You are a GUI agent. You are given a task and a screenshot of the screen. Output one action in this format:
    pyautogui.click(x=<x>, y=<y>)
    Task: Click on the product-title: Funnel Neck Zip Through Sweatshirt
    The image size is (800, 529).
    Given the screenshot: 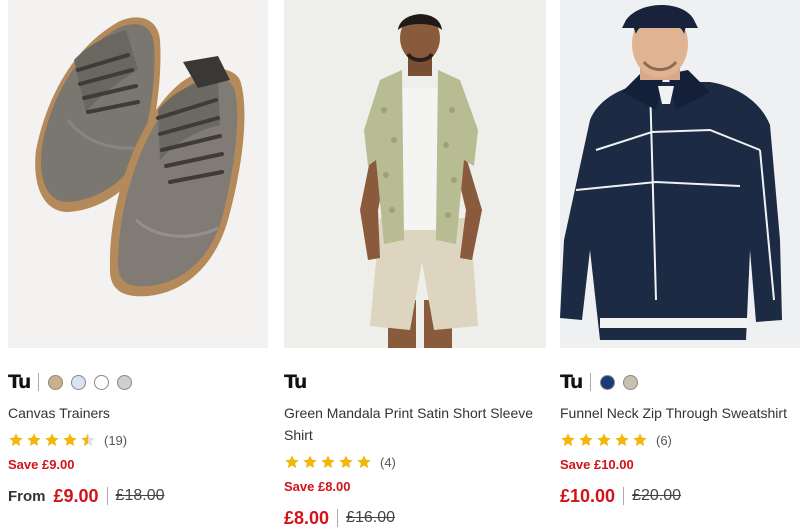 What is the action you would take?
    pyautogui.click(x=680, y=413)
    